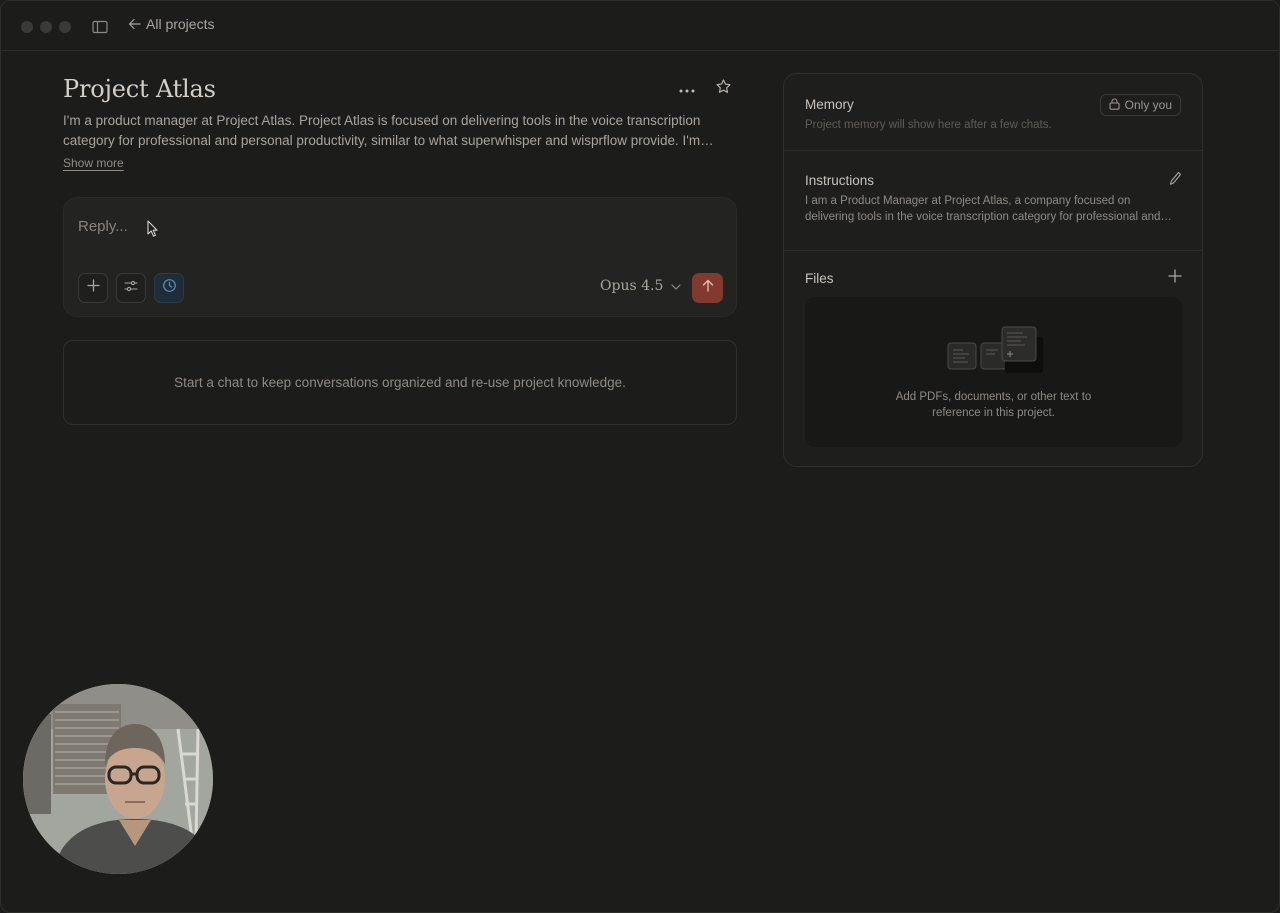 This screenshot has width=1280, height=913. What do you see at coordinates (134, 24) in the screenshot?
I see `arrow-left-icon` at bounding box center [134, 24].